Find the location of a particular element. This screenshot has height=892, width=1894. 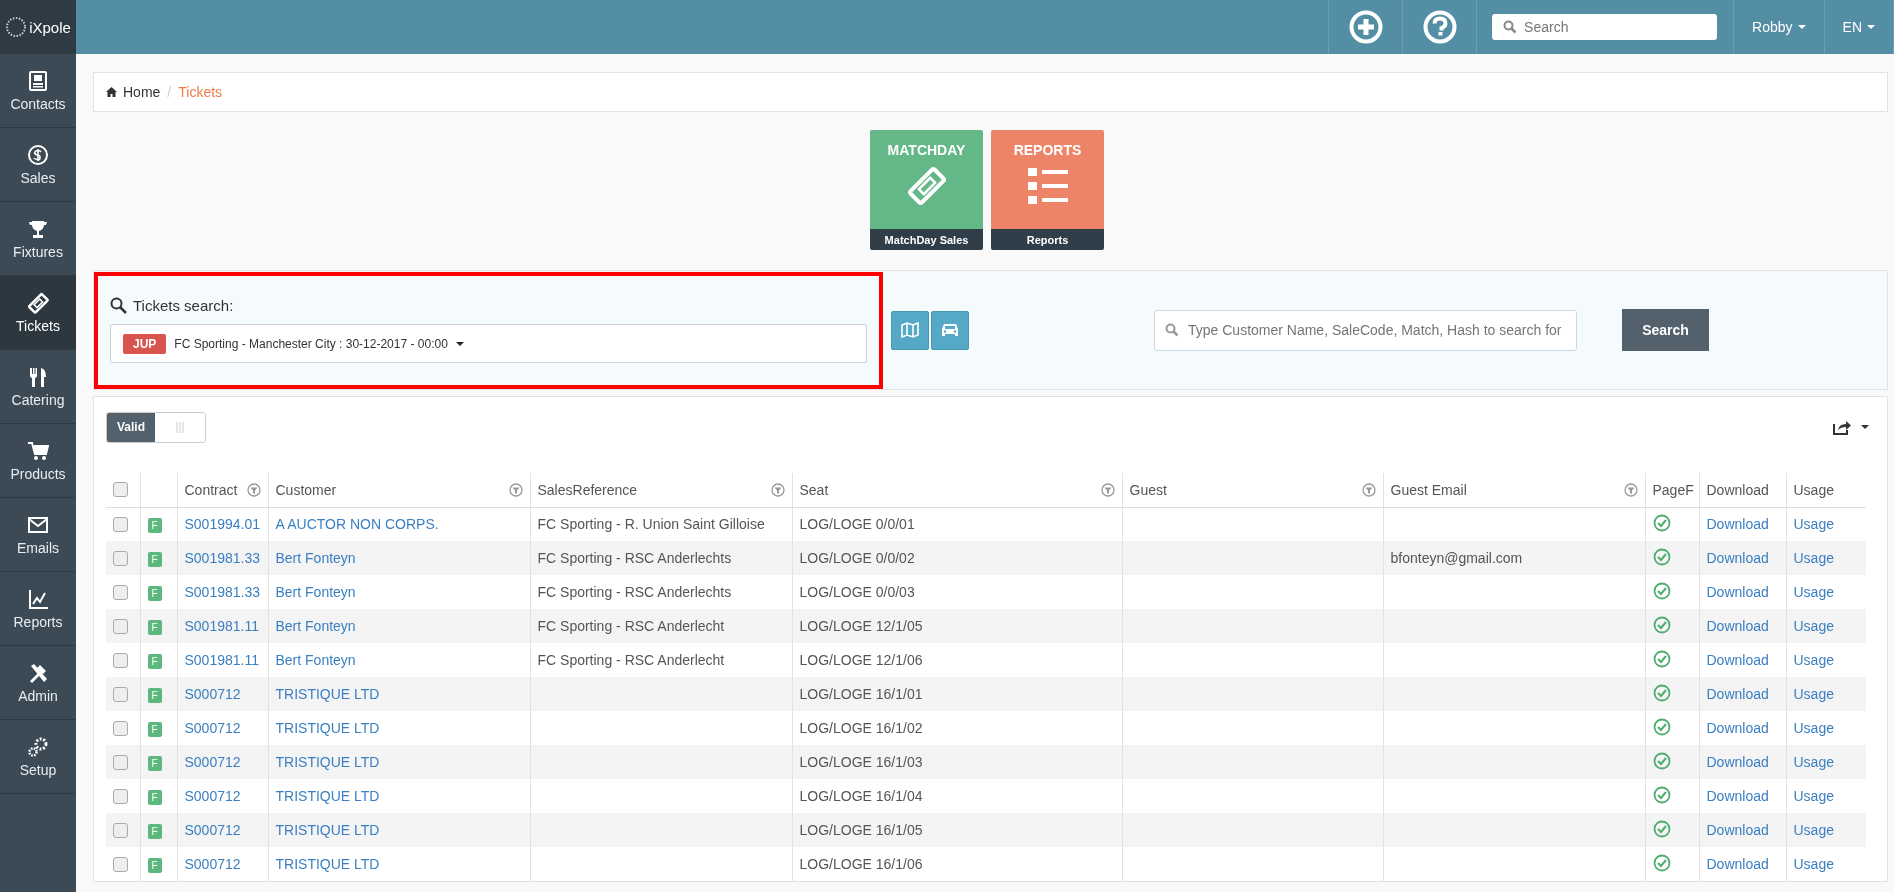

select-all-checkbox is located at coordinates (120, 490).